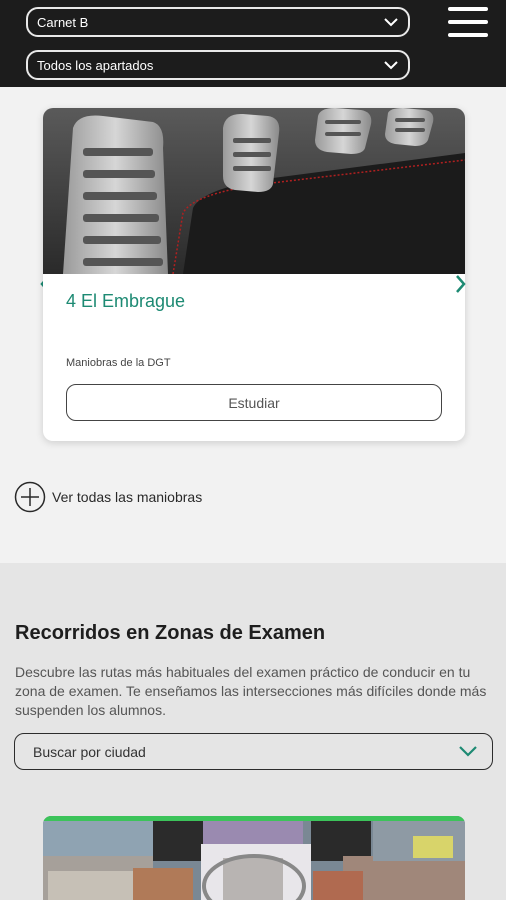 This screenshot has width=506, height=900. What do you see at coordinates (218, 22) in the screenshot?
I see `license-select: Carnet B` at bounding box center [218, 22].